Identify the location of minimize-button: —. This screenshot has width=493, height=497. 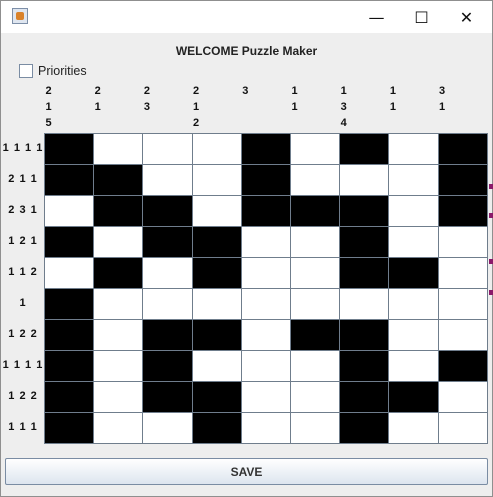
(376, 17).